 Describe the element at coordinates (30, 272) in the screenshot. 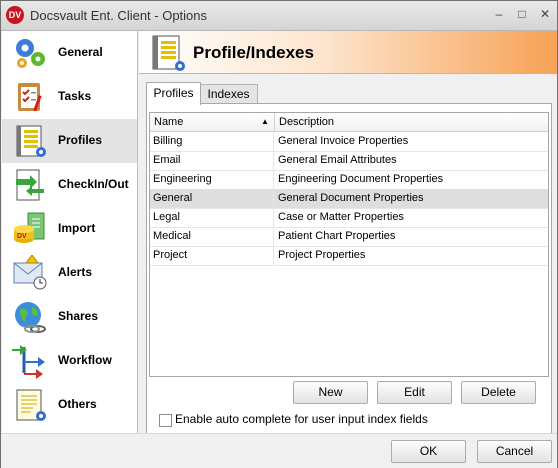

I see `alert-envelope-icon` at that location.